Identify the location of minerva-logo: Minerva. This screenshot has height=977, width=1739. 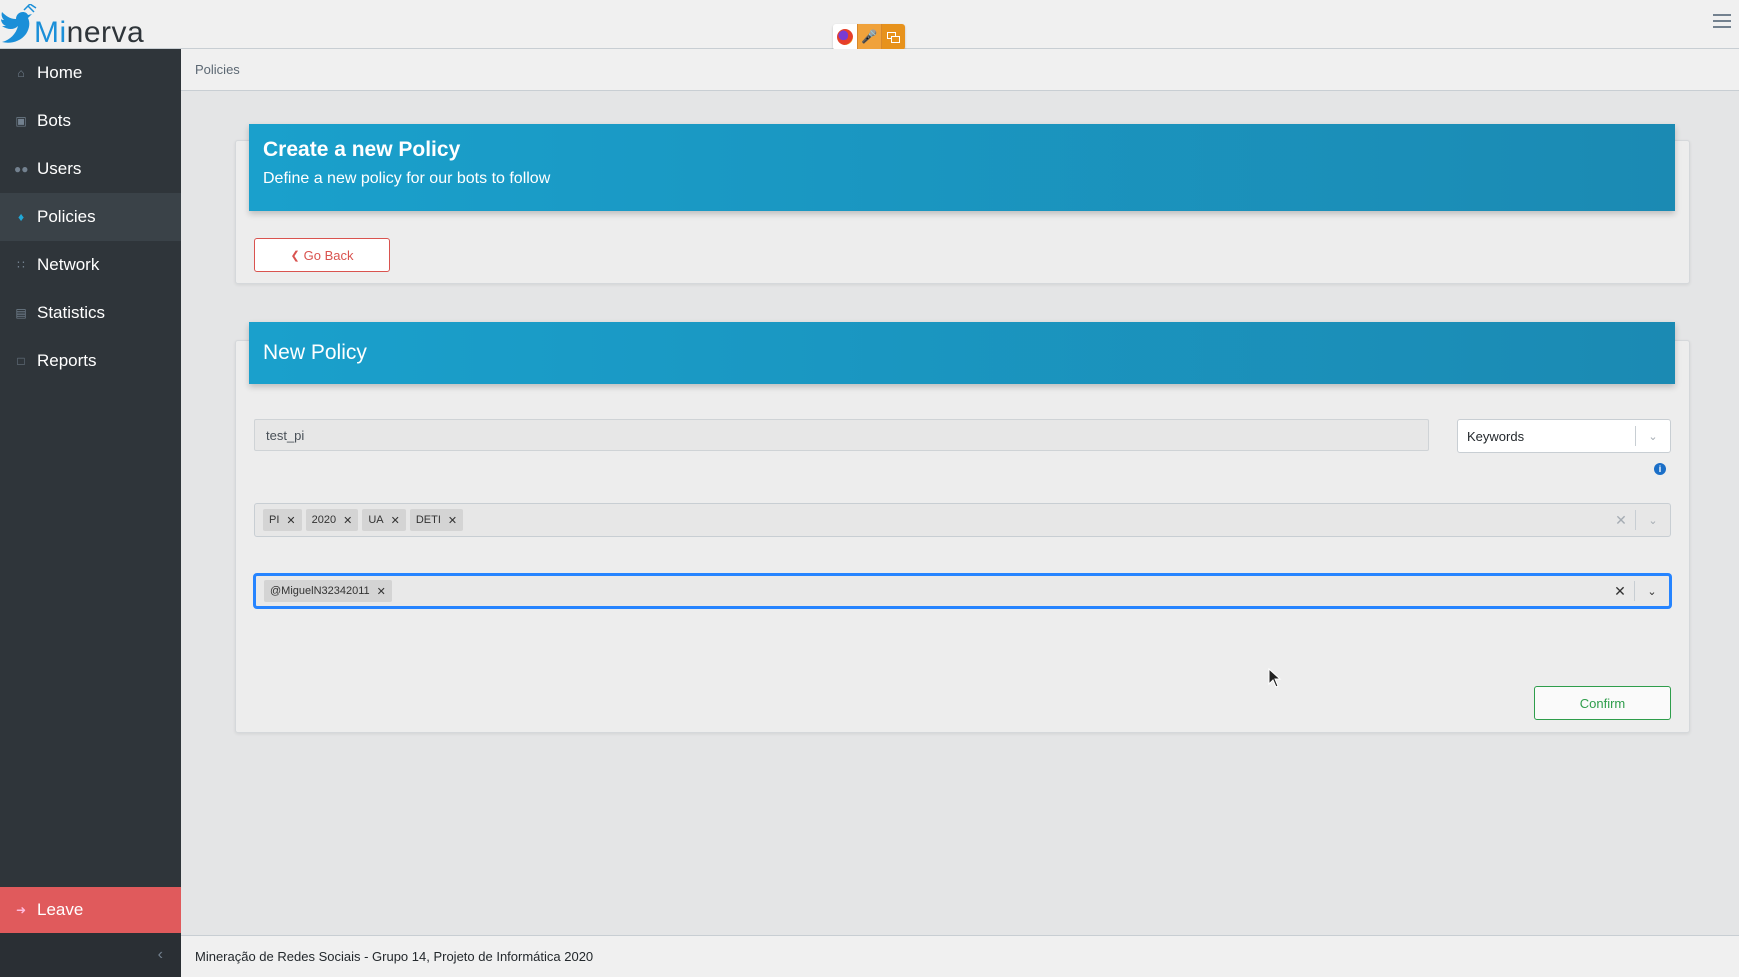
(75, 26).